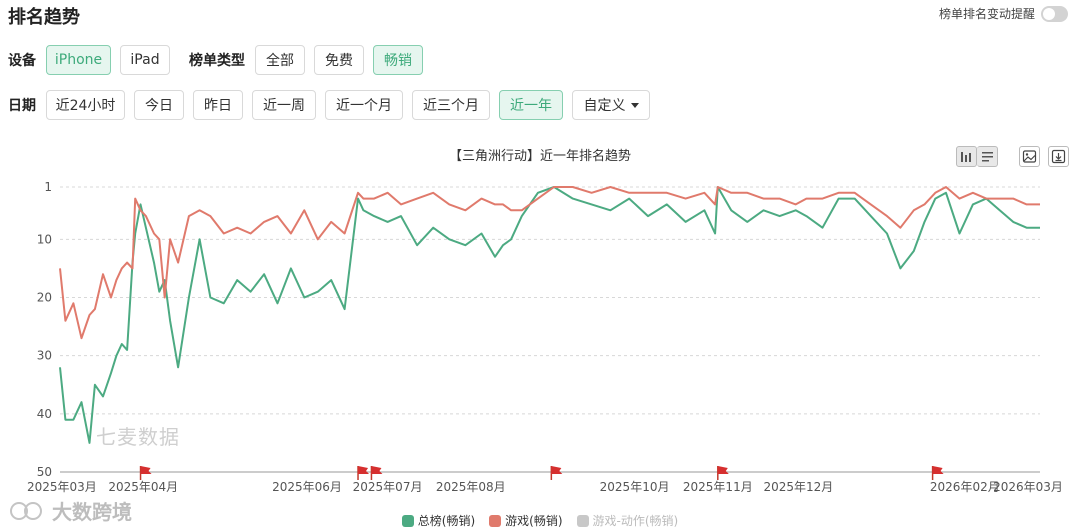 The image size is (1080, 530). Describe the element at coordinates (78, 60) in the screenshot. I see `device-iphone-button: iPhone` at that location.